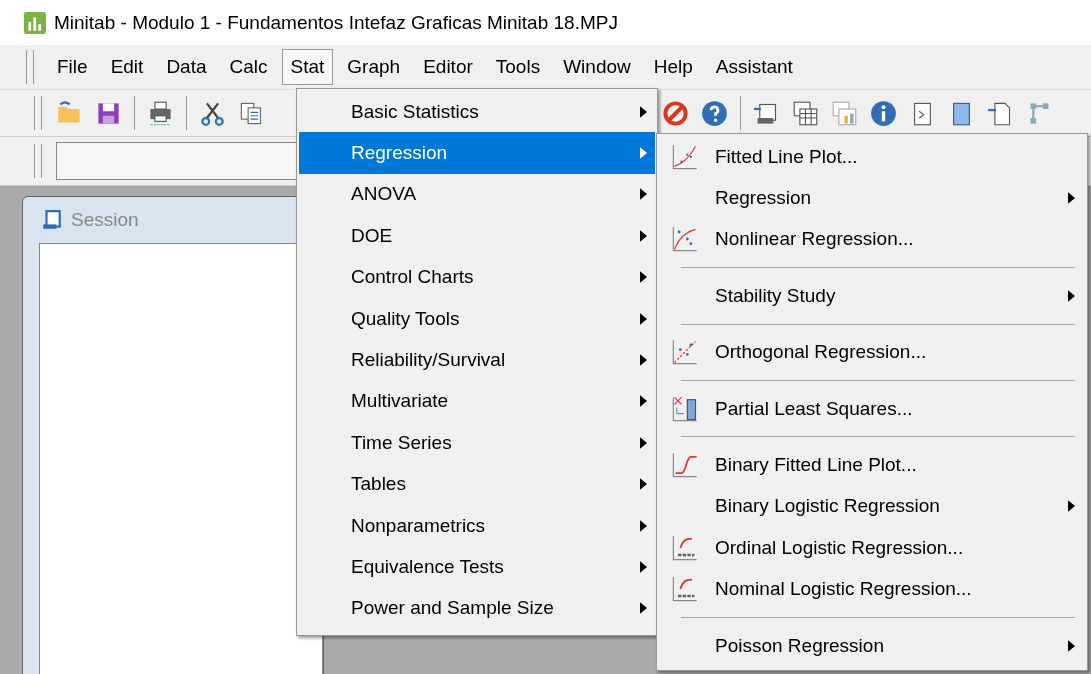 The height and width of the screenshot is (674, 1091). I want to click on s-curve-icon, so click(685, 465).